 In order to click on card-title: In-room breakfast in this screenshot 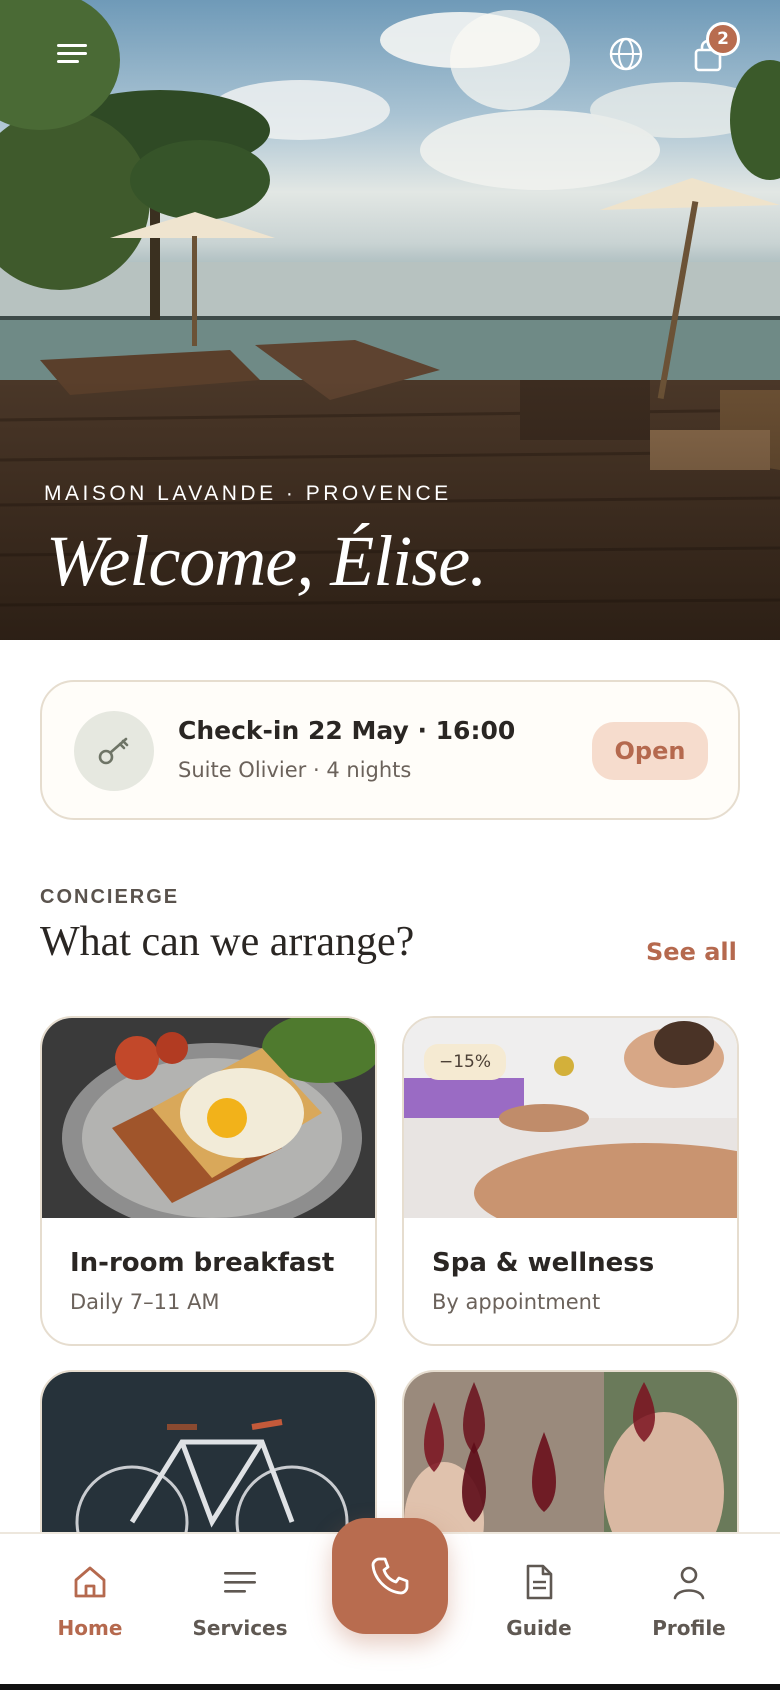, I will do `click(202, 1263)`.